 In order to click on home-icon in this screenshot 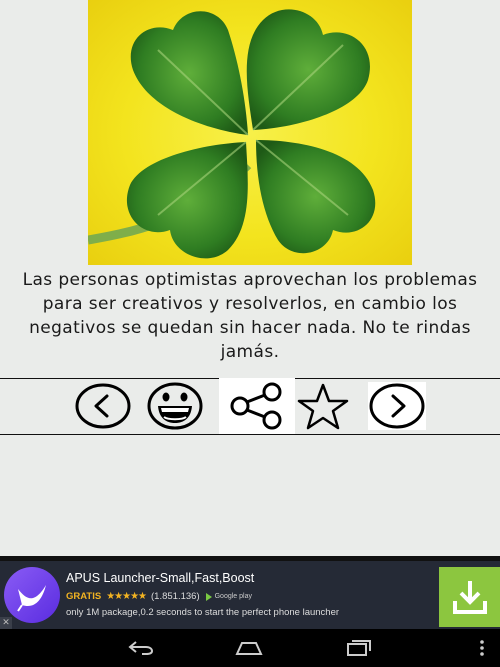, I will do `click(249, 648)`.